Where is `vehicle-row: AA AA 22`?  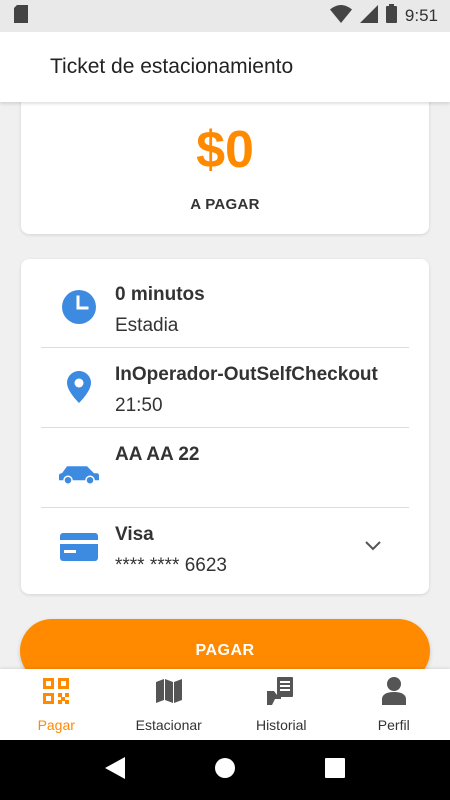 vehicle-row: AA AA 22 is located at coordinates (225, 467).